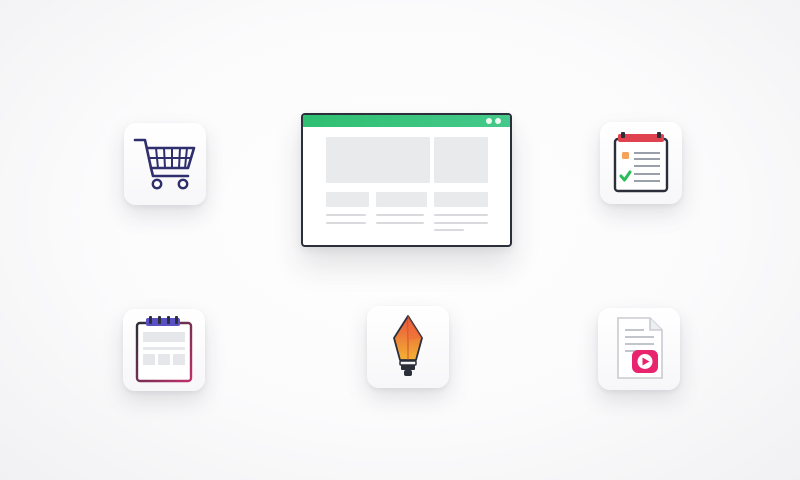 This screenshot has height=480, width=800. I want to click on video-document-icon, so click(640, 348).